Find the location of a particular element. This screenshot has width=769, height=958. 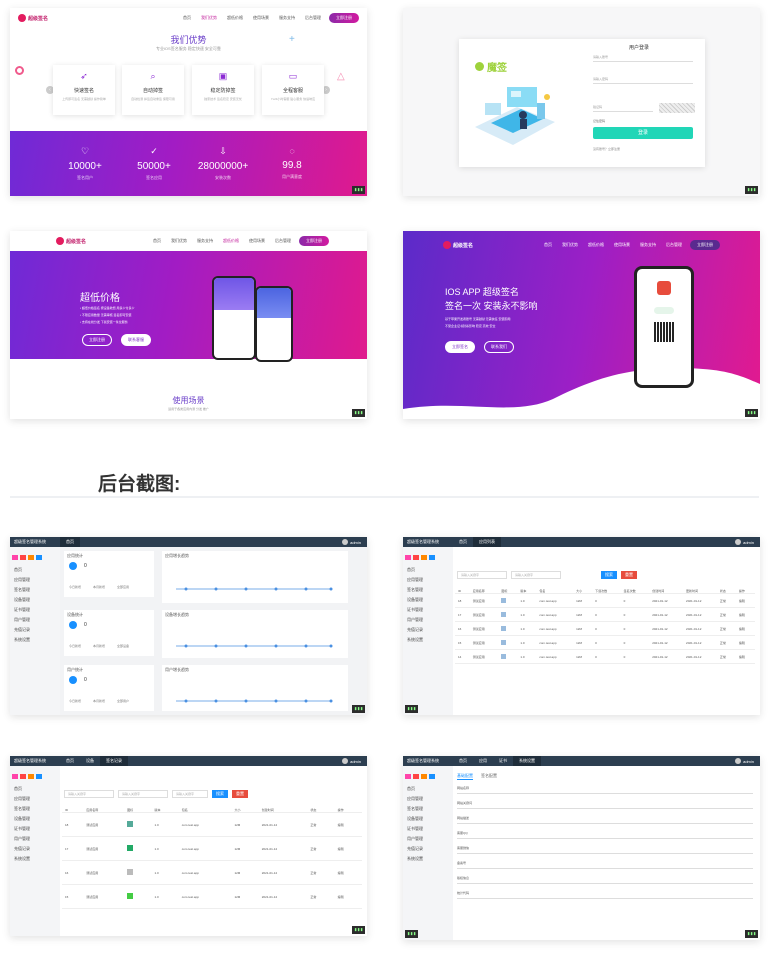

sign-now-button: 立即签名 is located at coordinates (460, 347).